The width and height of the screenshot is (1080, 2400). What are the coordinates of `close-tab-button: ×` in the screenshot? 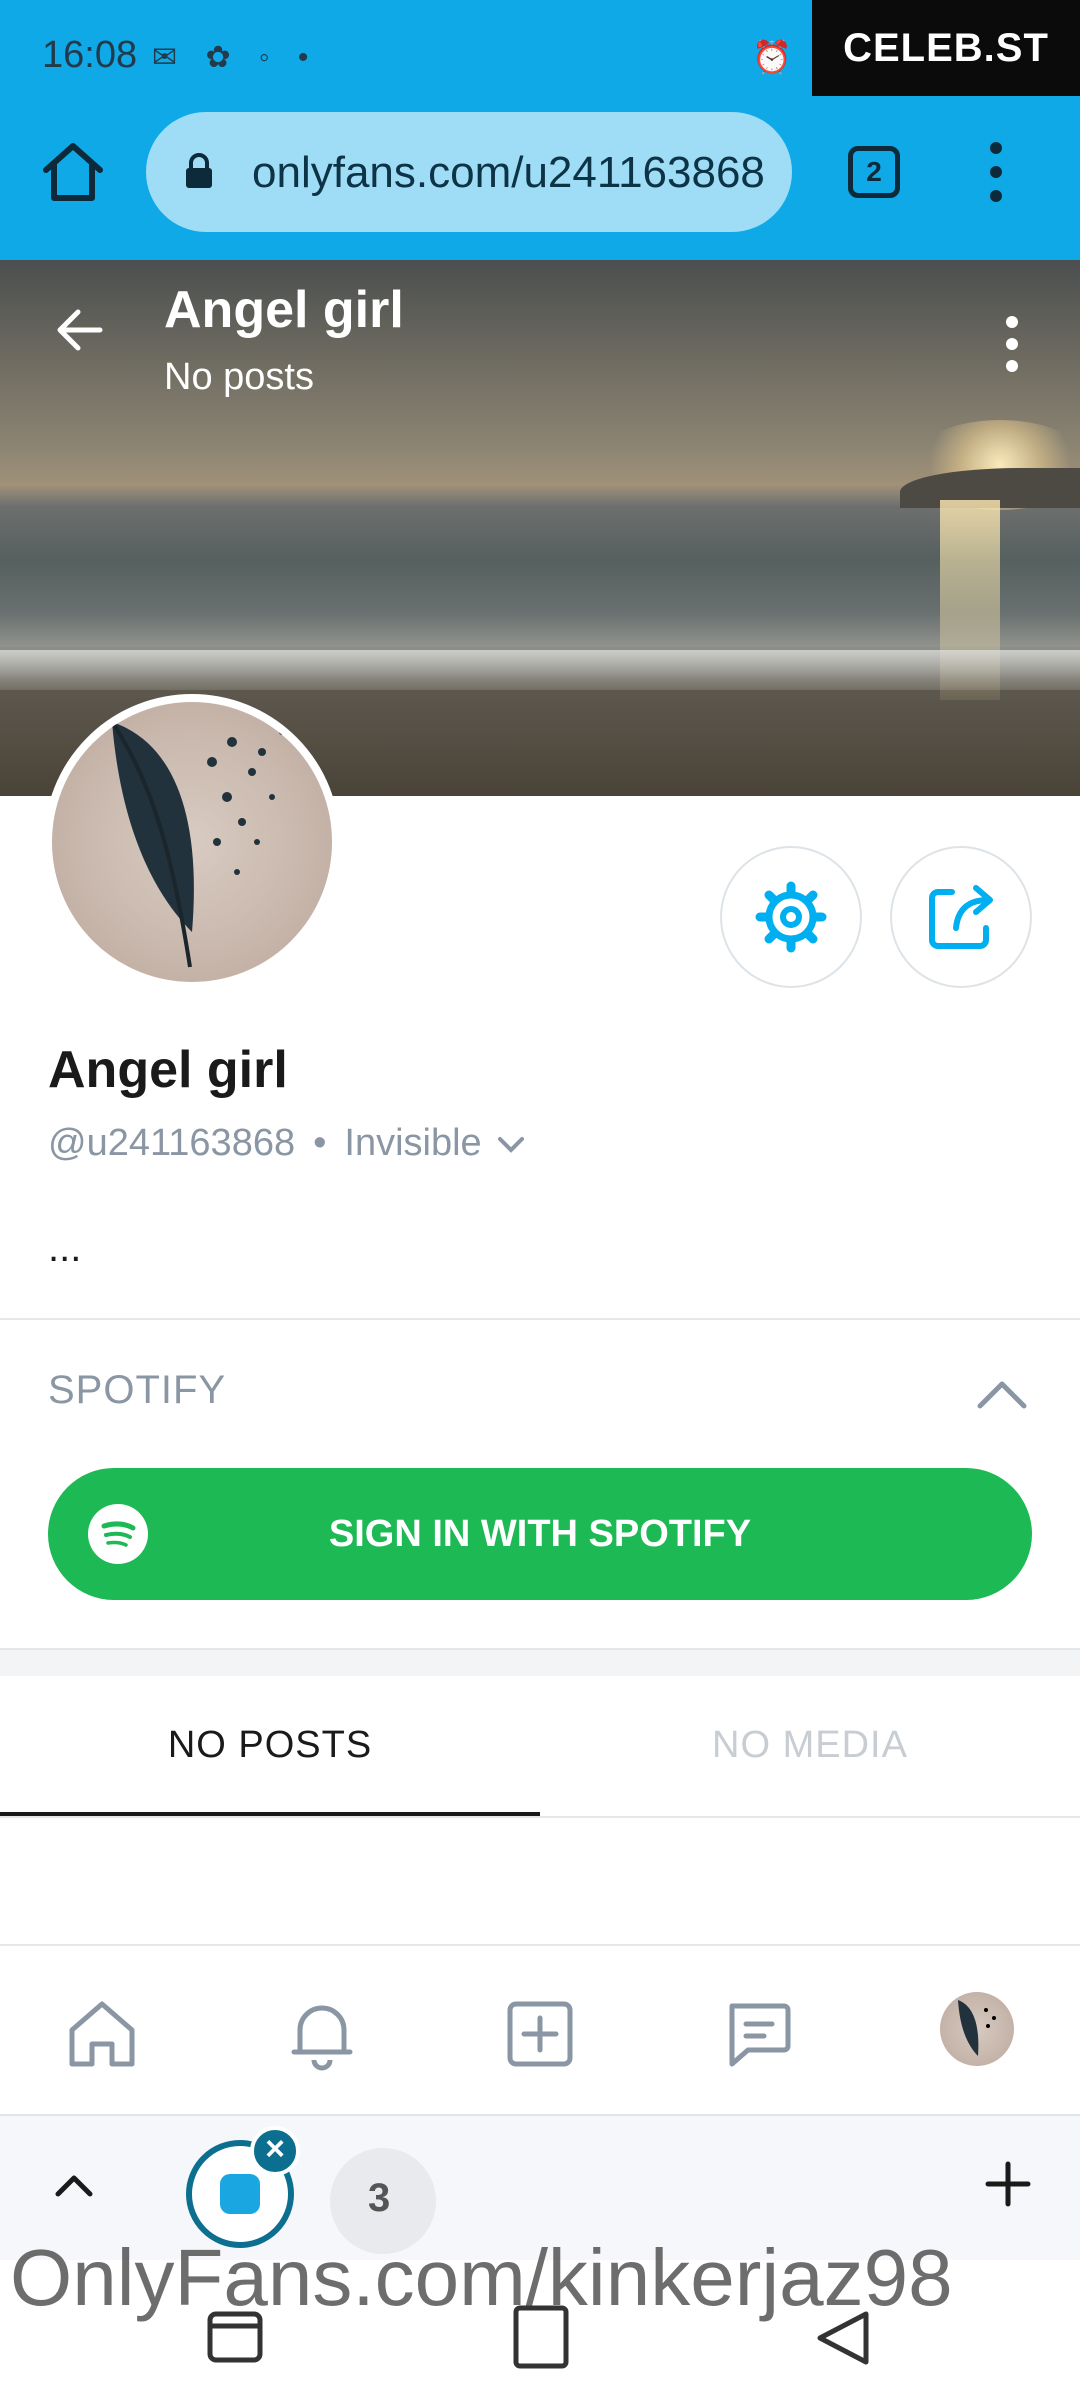 It's located at (275, 2151).